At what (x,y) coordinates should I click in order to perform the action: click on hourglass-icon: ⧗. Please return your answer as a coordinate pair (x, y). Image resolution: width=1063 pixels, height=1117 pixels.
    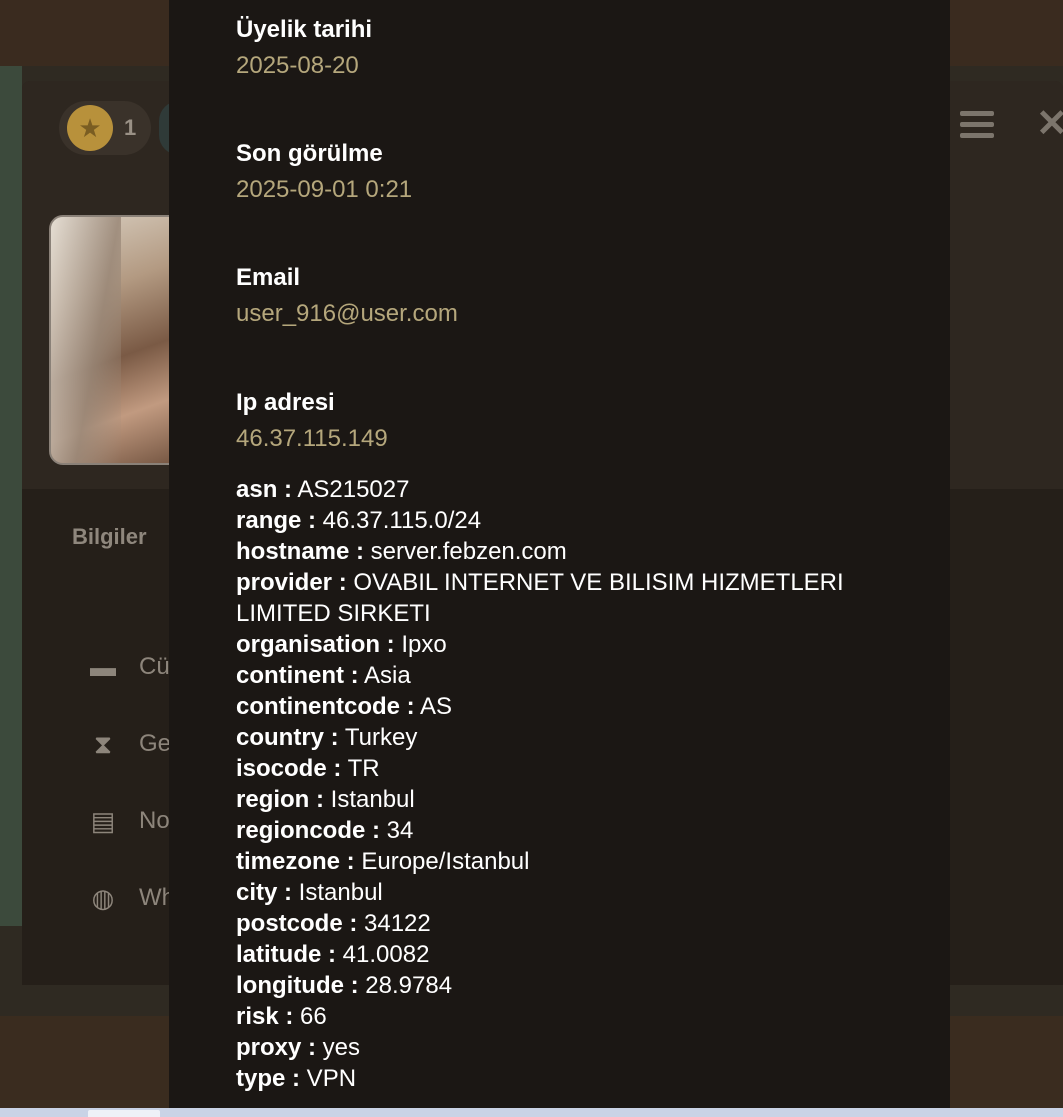
    Looking at the image, I should click on (103, 744).